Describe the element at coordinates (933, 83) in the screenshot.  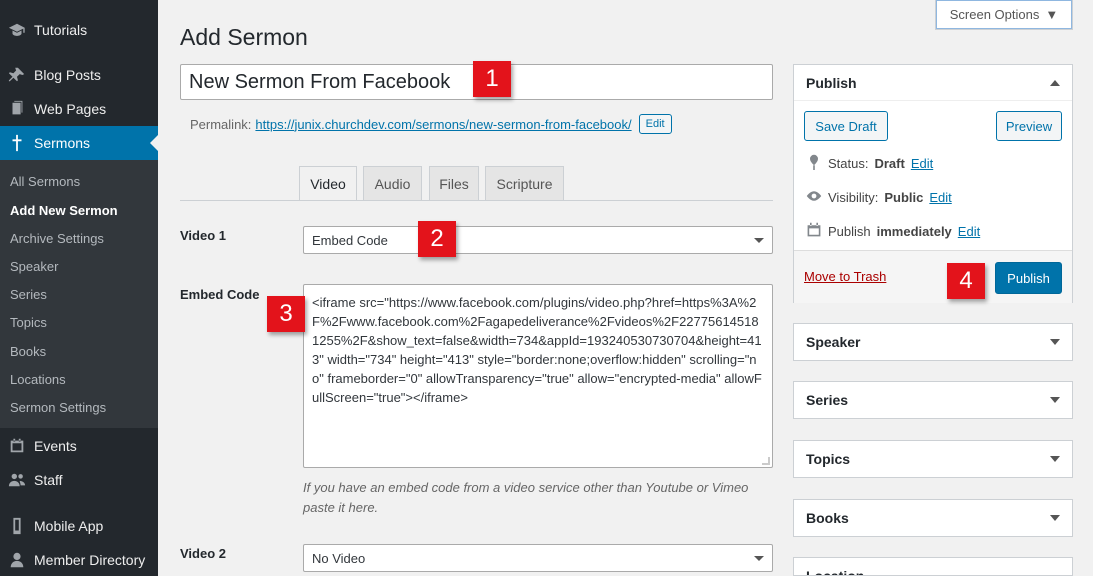
I see `publish-box-header: Publish` at that location.